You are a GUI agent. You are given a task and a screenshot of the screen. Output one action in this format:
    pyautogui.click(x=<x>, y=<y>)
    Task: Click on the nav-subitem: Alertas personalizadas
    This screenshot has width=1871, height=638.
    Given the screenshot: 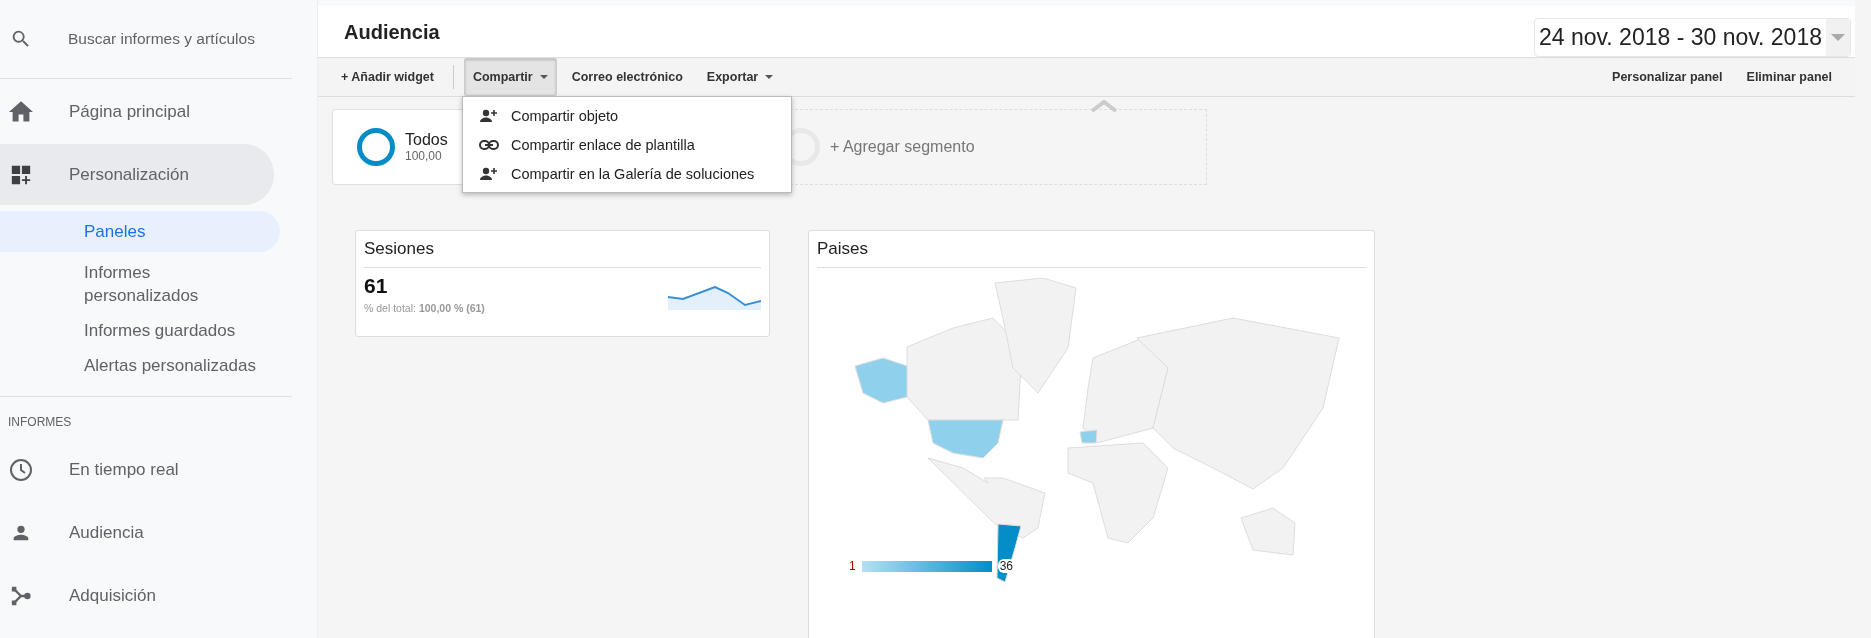 What is the action you would take?
    pyautogui.click(x=140, y=365)
    